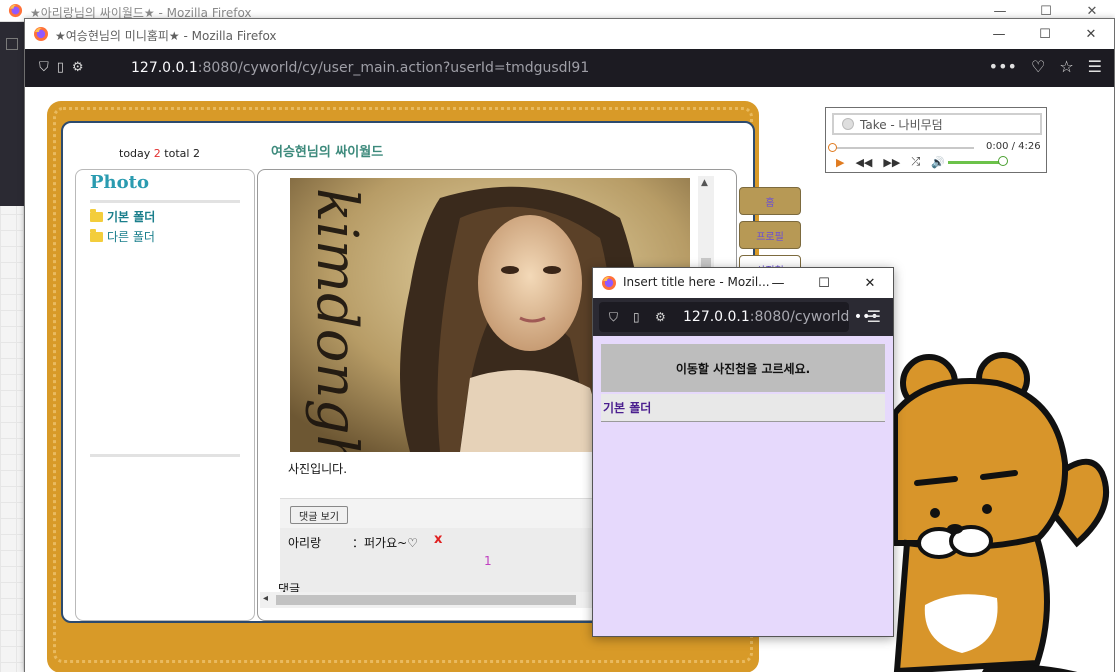  I want to click on ryan-character-image, so click(1000, 507).